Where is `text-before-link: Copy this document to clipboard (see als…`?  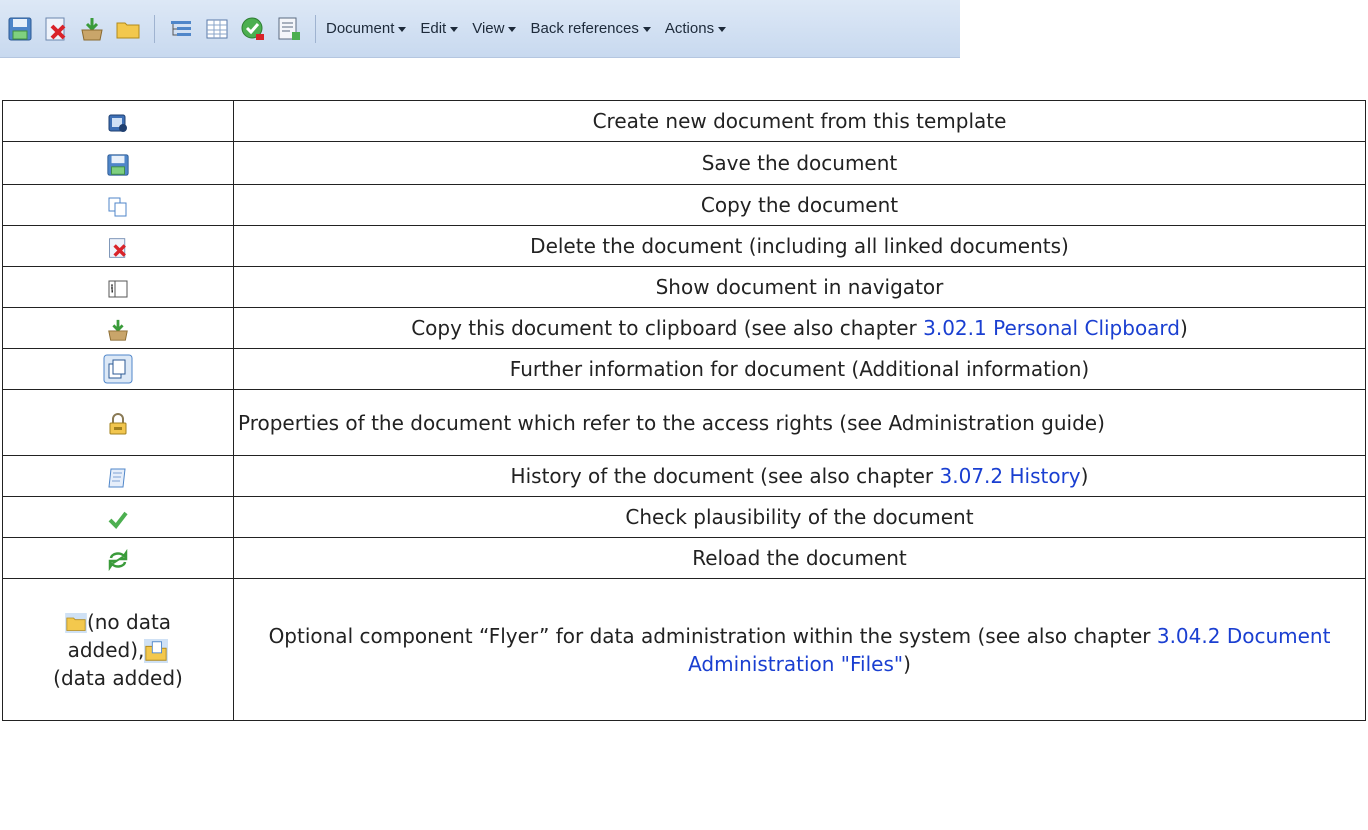 text-before-link: Copy this document to clipboard (see als… is located at coordinates (667, 328).